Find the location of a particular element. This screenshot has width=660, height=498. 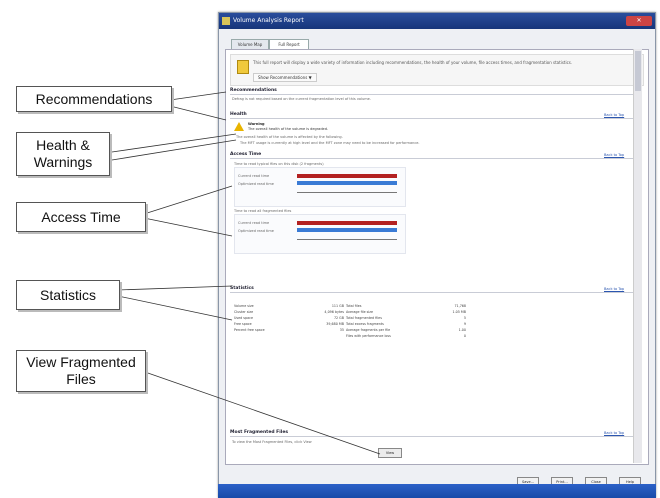

section-access-title: Access Time is located at coordinates (246, 154).